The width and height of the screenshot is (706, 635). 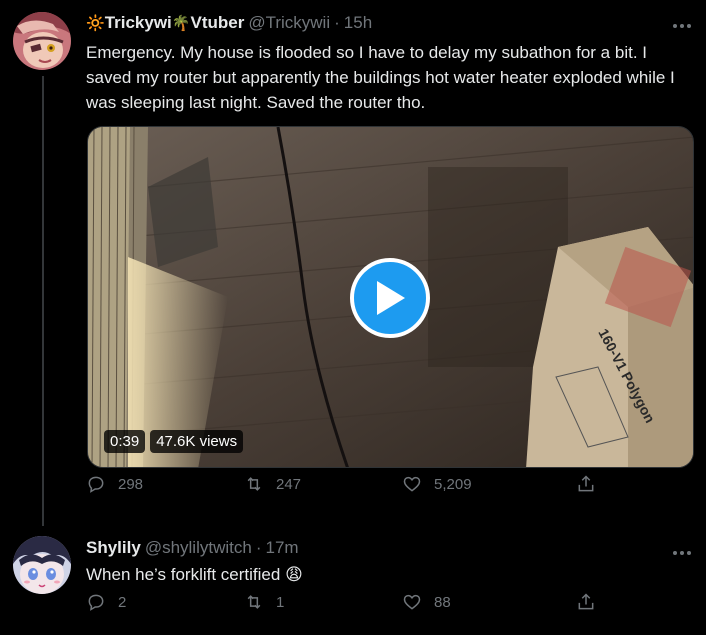 What do you see at coordinates (217, 23) in the screenshot?
I see `display-name-suffix: Vtuber` at bounding box center [217, 23].